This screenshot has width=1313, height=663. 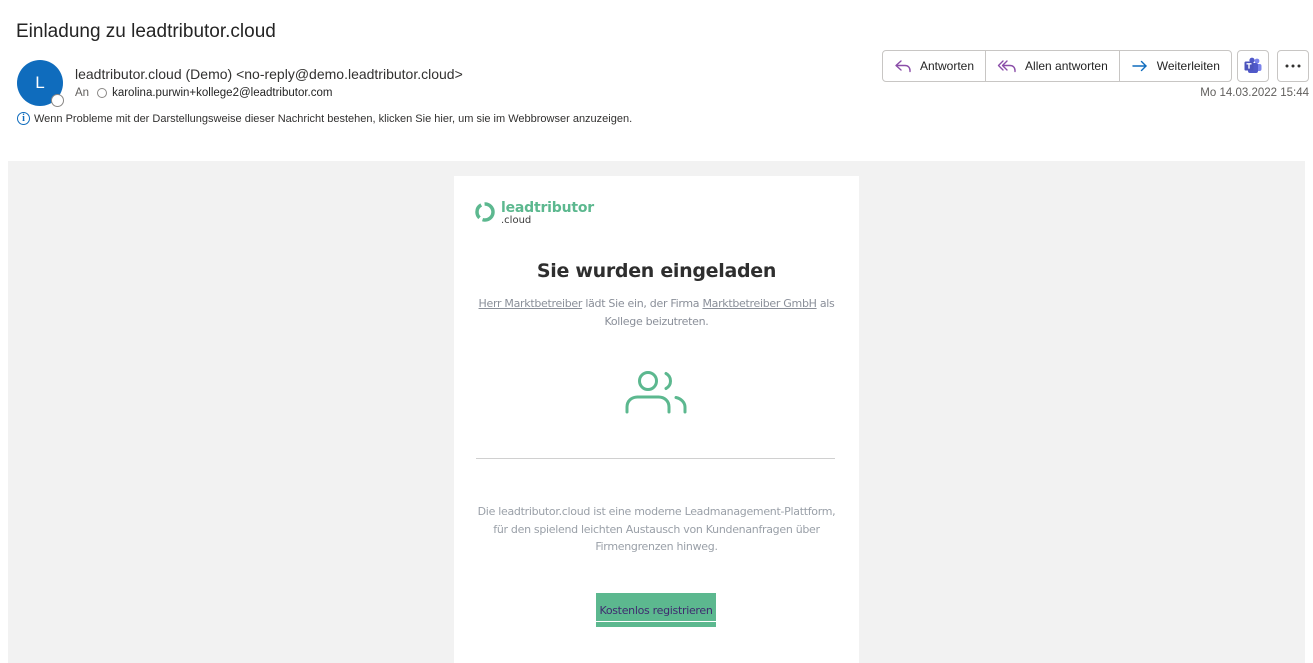 What do you see at coordinates (516, 220) in the screenshot?
I see `logo-sub: .cloud` at bounding box center [516, 220].